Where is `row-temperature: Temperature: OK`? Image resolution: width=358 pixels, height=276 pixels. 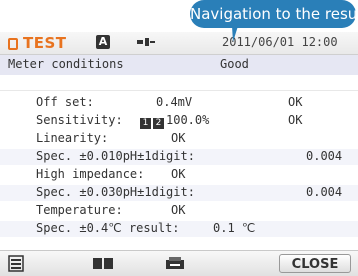
row-temperature: Temperature: OK is located at coordinates (179, 211).